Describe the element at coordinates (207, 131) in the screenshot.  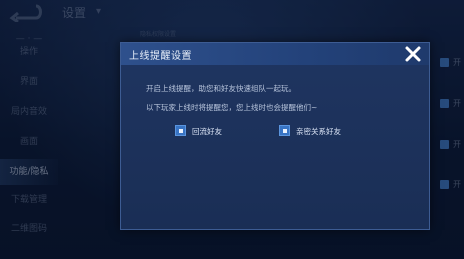
I see `checkbox-label: 回流好友` at that location.